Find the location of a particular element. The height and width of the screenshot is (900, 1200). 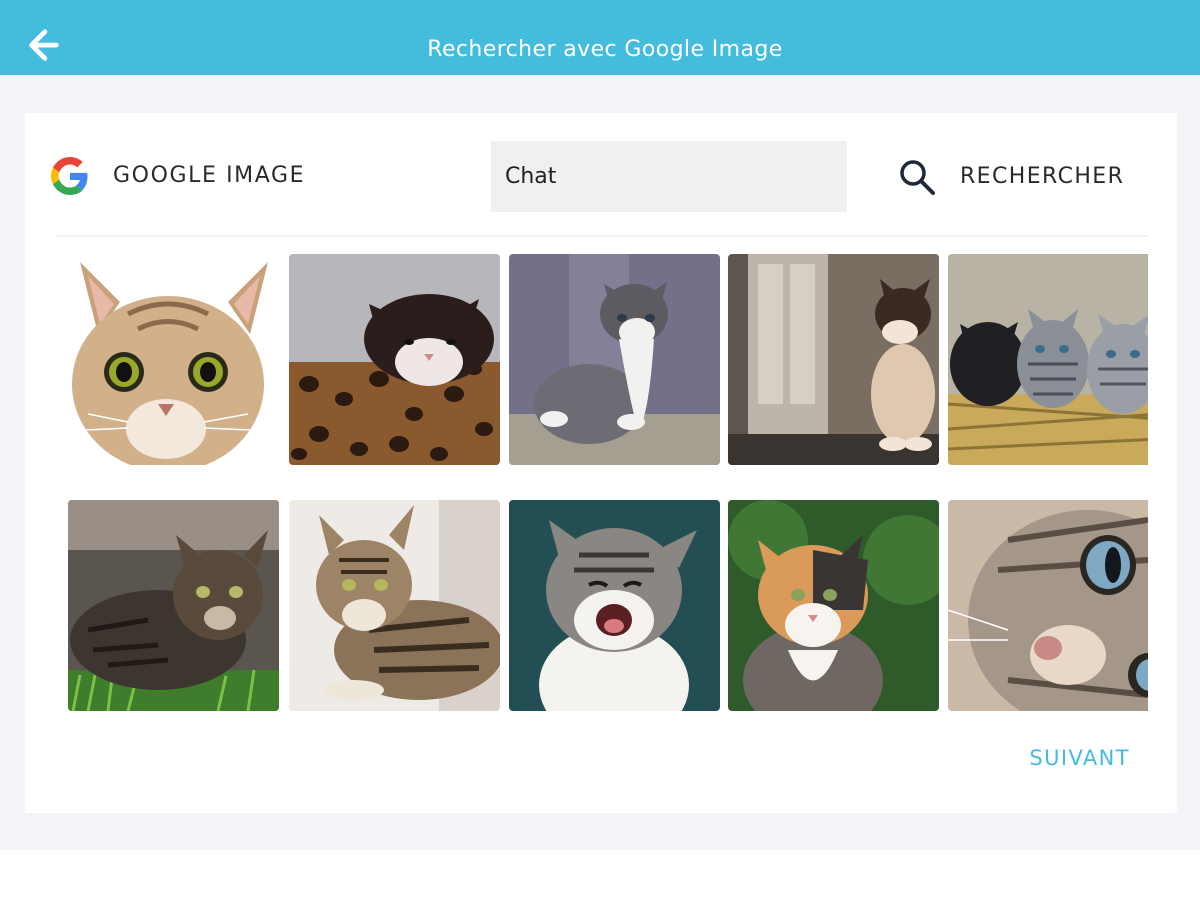

search-button: RECHERCHER is located at coordinates (1015, 177).